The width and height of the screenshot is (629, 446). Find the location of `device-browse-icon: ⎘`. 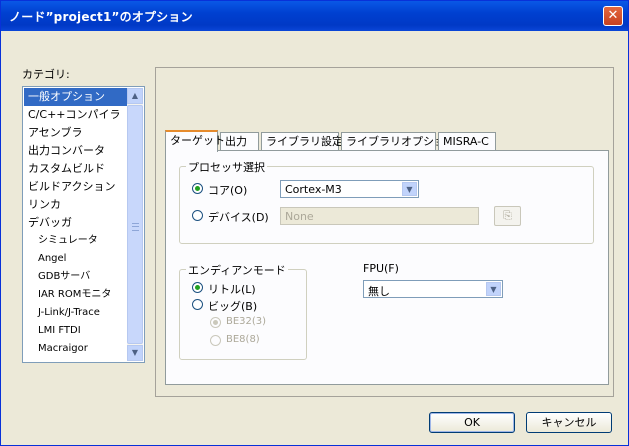

device-browse-icon: ⎘ is located at coordinates (507, 216).